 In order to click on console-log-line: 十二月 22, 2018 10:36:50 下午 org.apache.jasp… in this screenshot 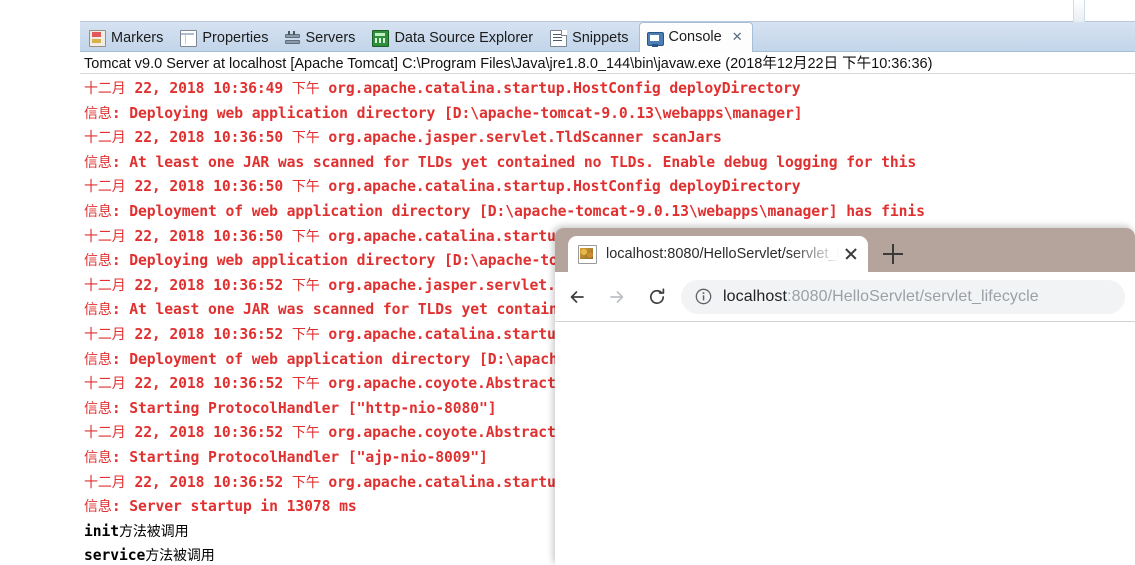, I will do `click(403, 138)`.